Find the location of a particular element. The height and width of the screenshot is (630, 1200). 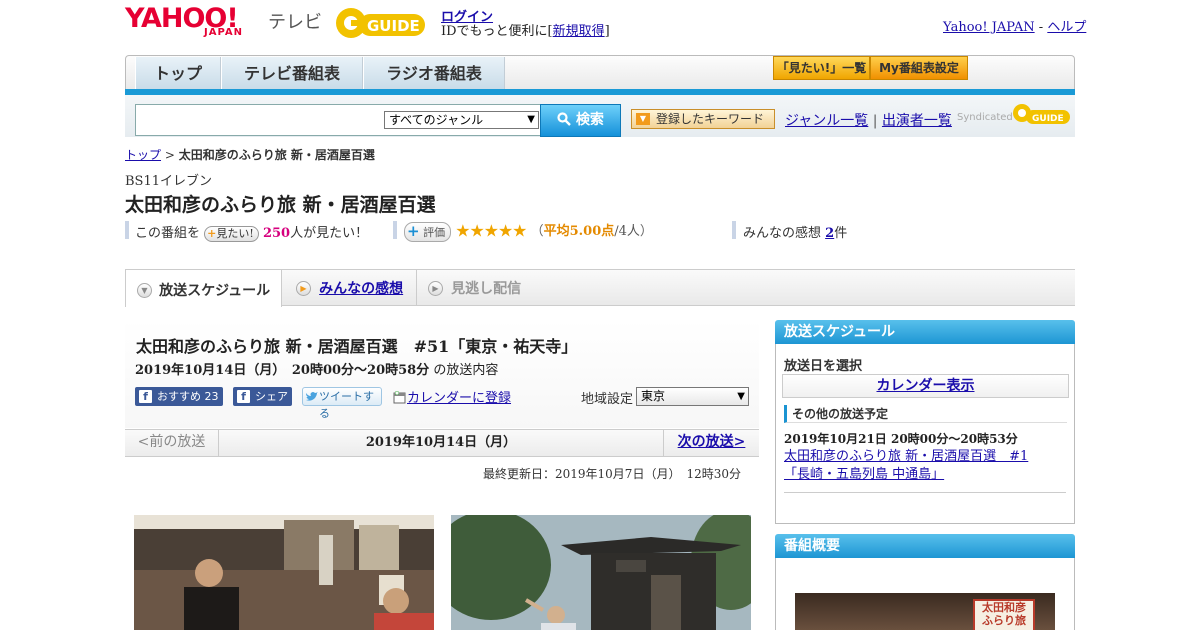

yahoo-logo-sub: JAPAN is located at coordinates (223, 32).